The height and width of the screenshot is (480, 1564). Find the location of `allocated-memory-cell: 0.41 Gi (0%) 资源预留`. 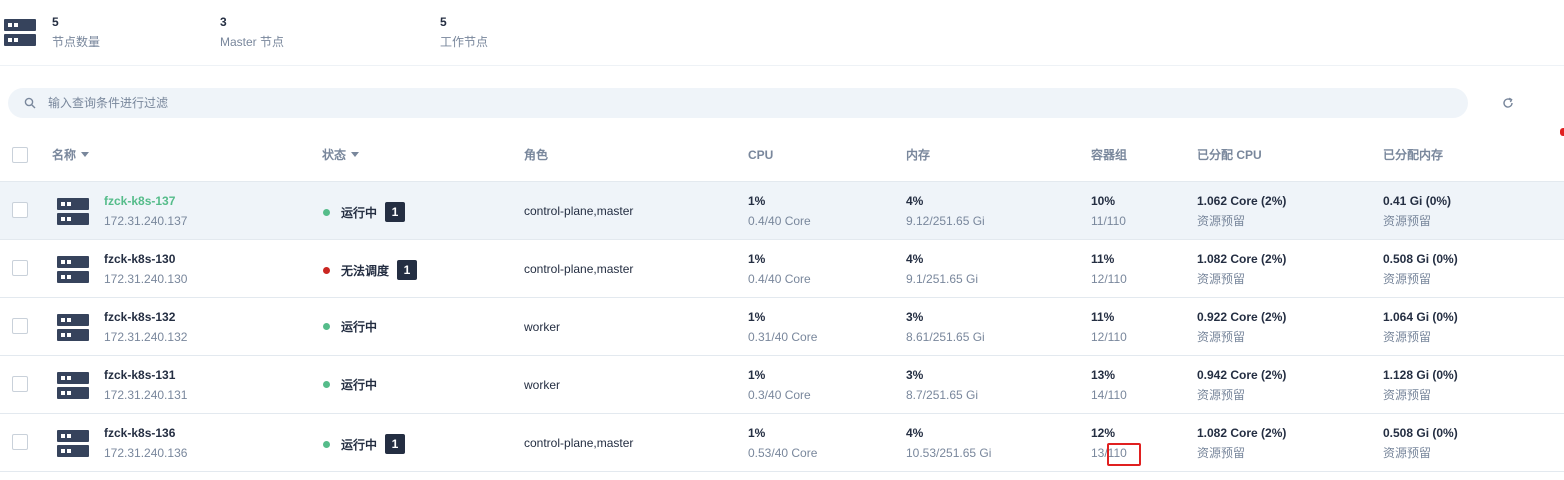

allocated-memory-cell: 0.41 Gi (0%) 资源预留 is located at coordinates (1417, 211).